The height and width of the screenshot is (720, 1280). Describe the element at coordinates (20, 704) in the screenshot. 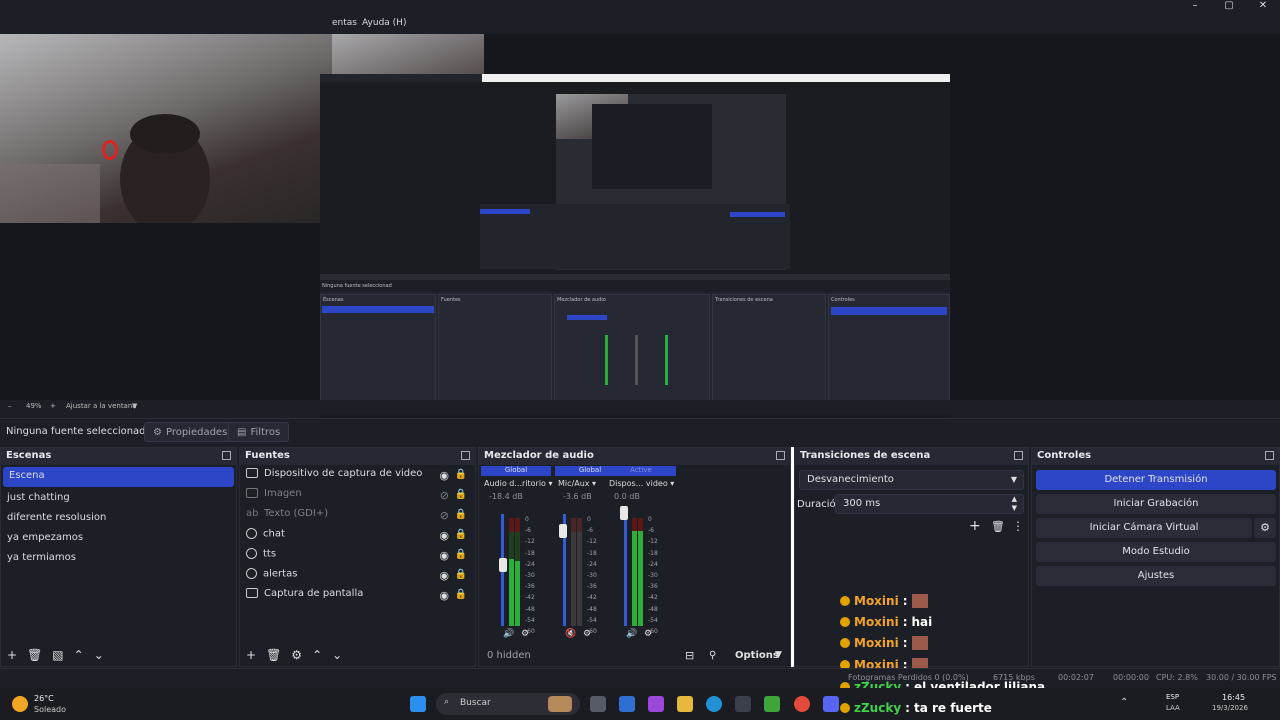

I see `weather-sun-icon` at that location.